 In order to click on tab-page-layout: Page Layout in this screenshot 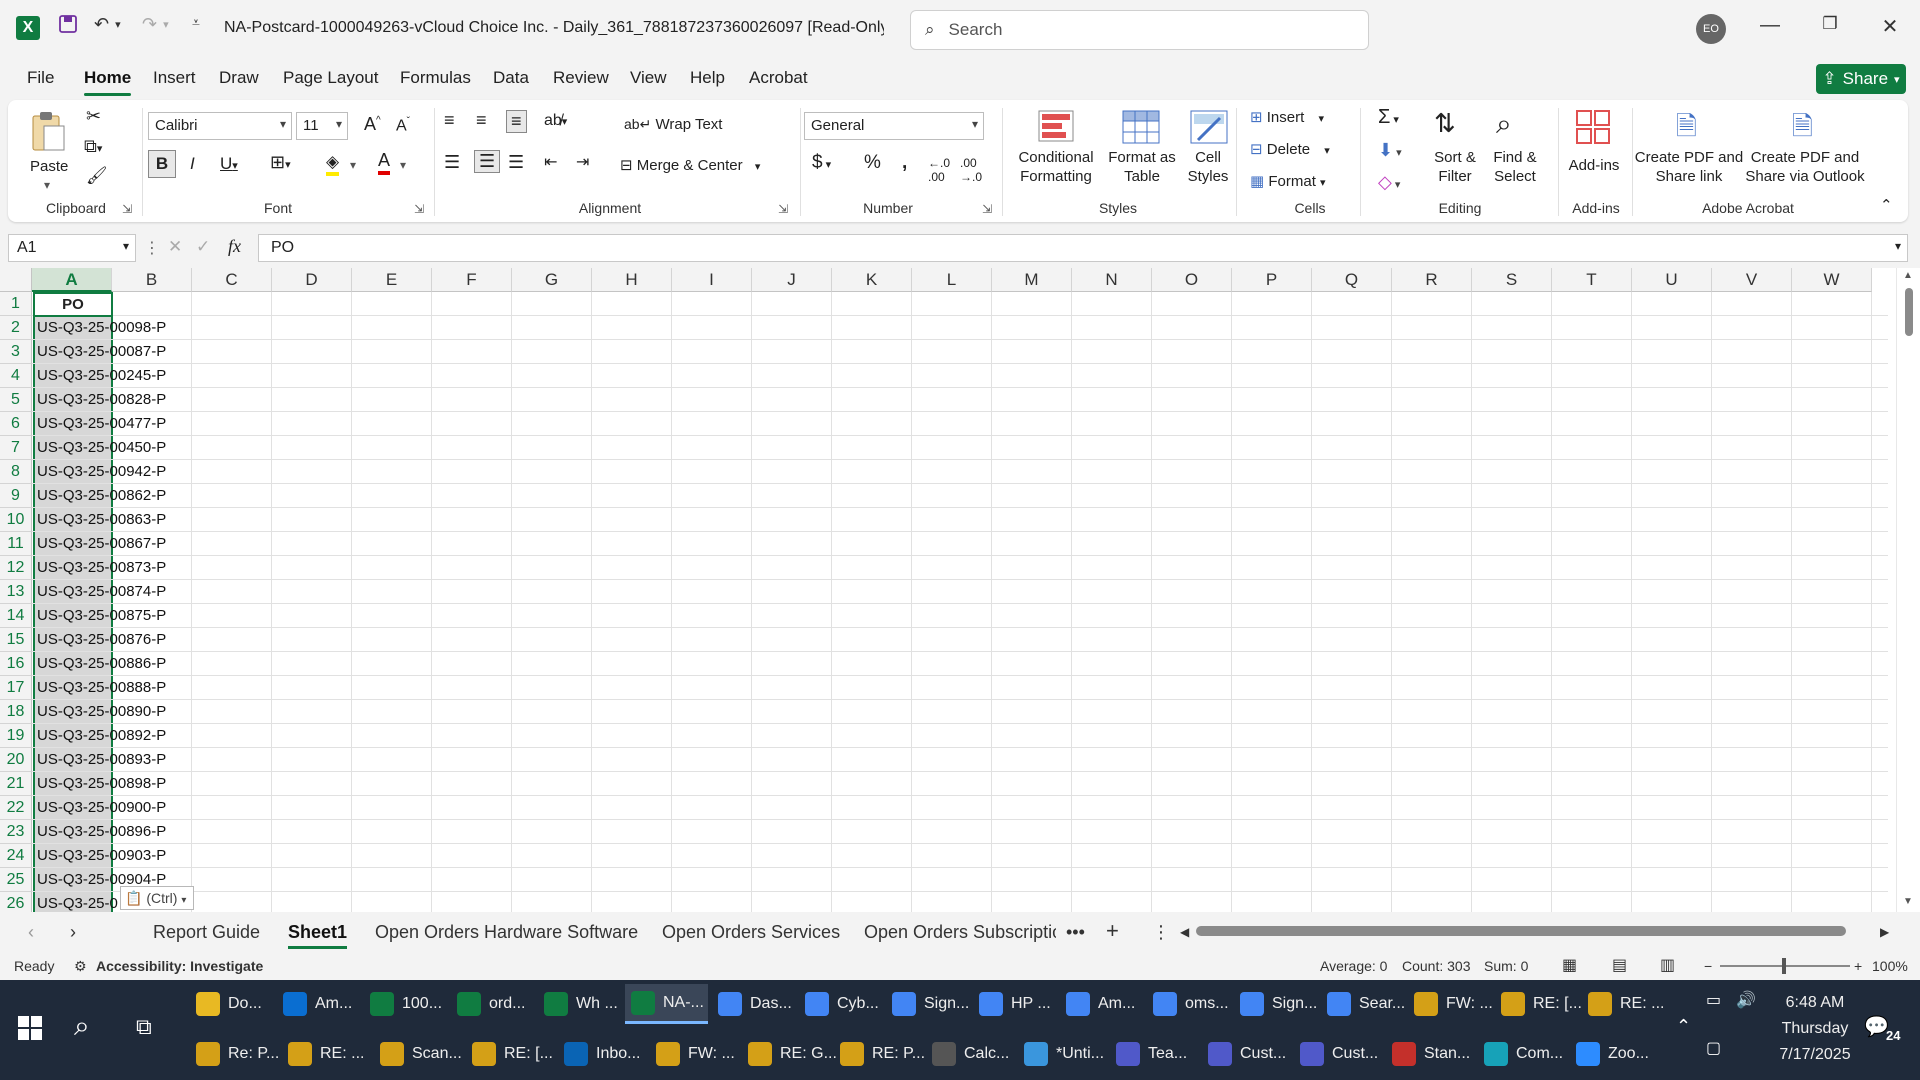, I will do `click(330, 78)`.